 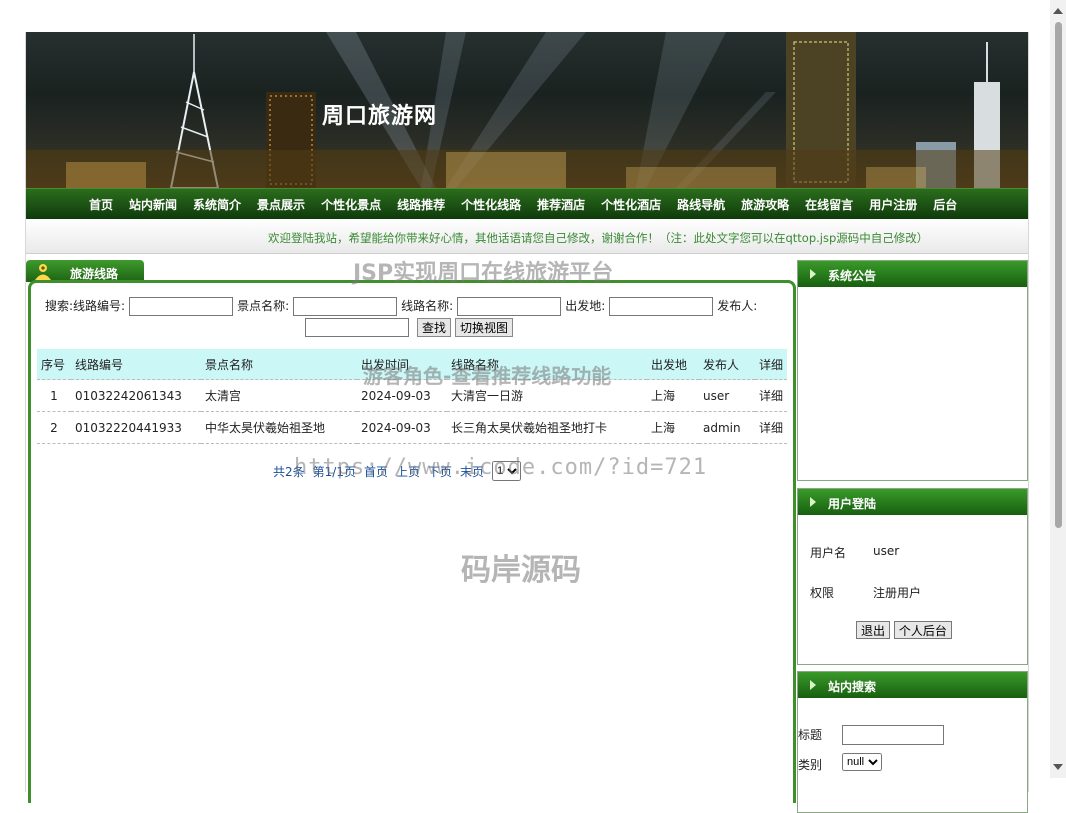 I want to click on watermark-title: JSP实现周口在线旅游平台, so click(x=483, y=271).